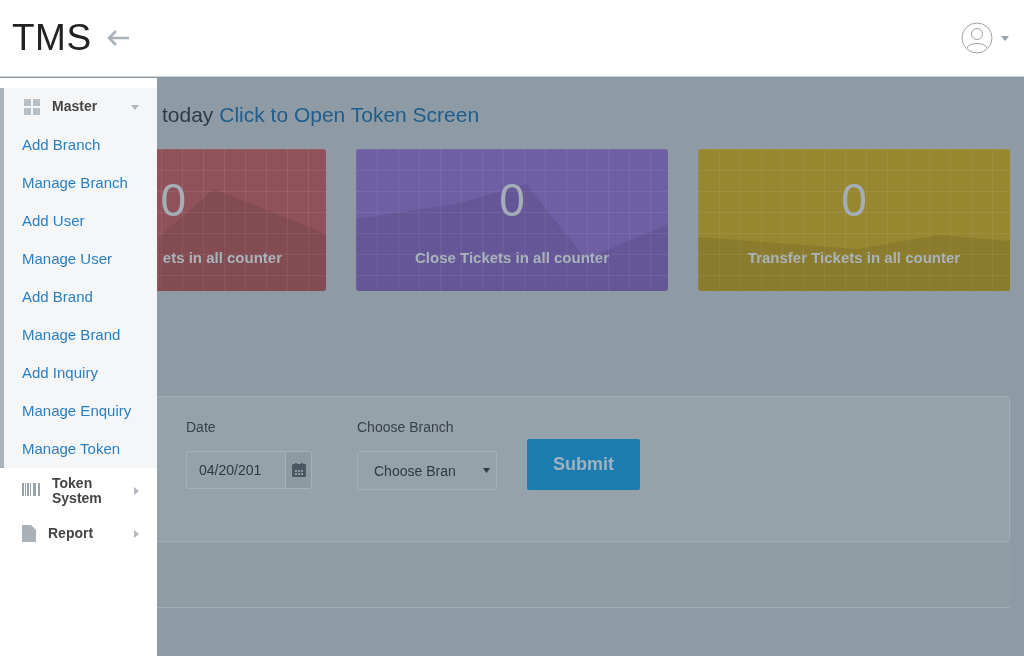 The width and height of the screenshot is (1024, 656). I want to click on menu-item: Report, so click(78, 533).